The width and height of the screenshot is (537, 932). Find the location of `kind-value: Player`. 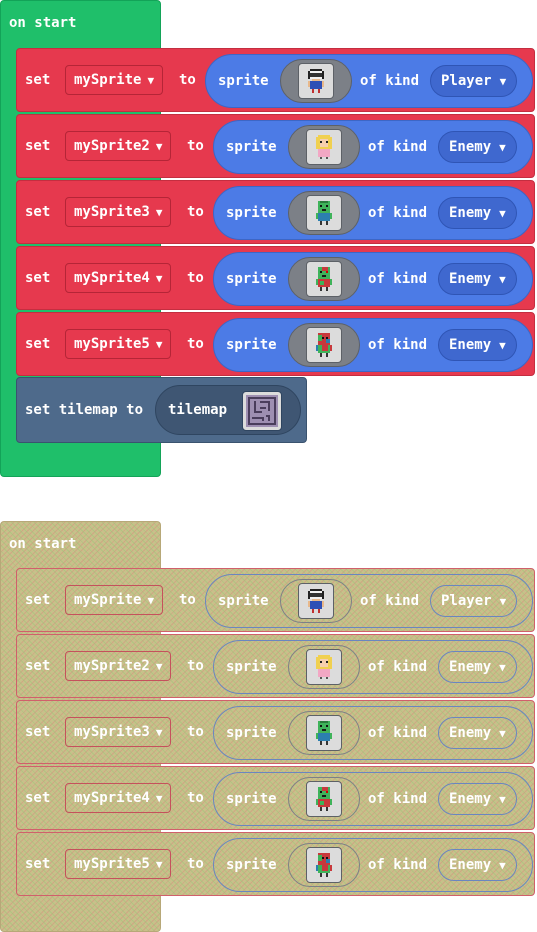

kind-value: Player is located at coordinates (466, 81).